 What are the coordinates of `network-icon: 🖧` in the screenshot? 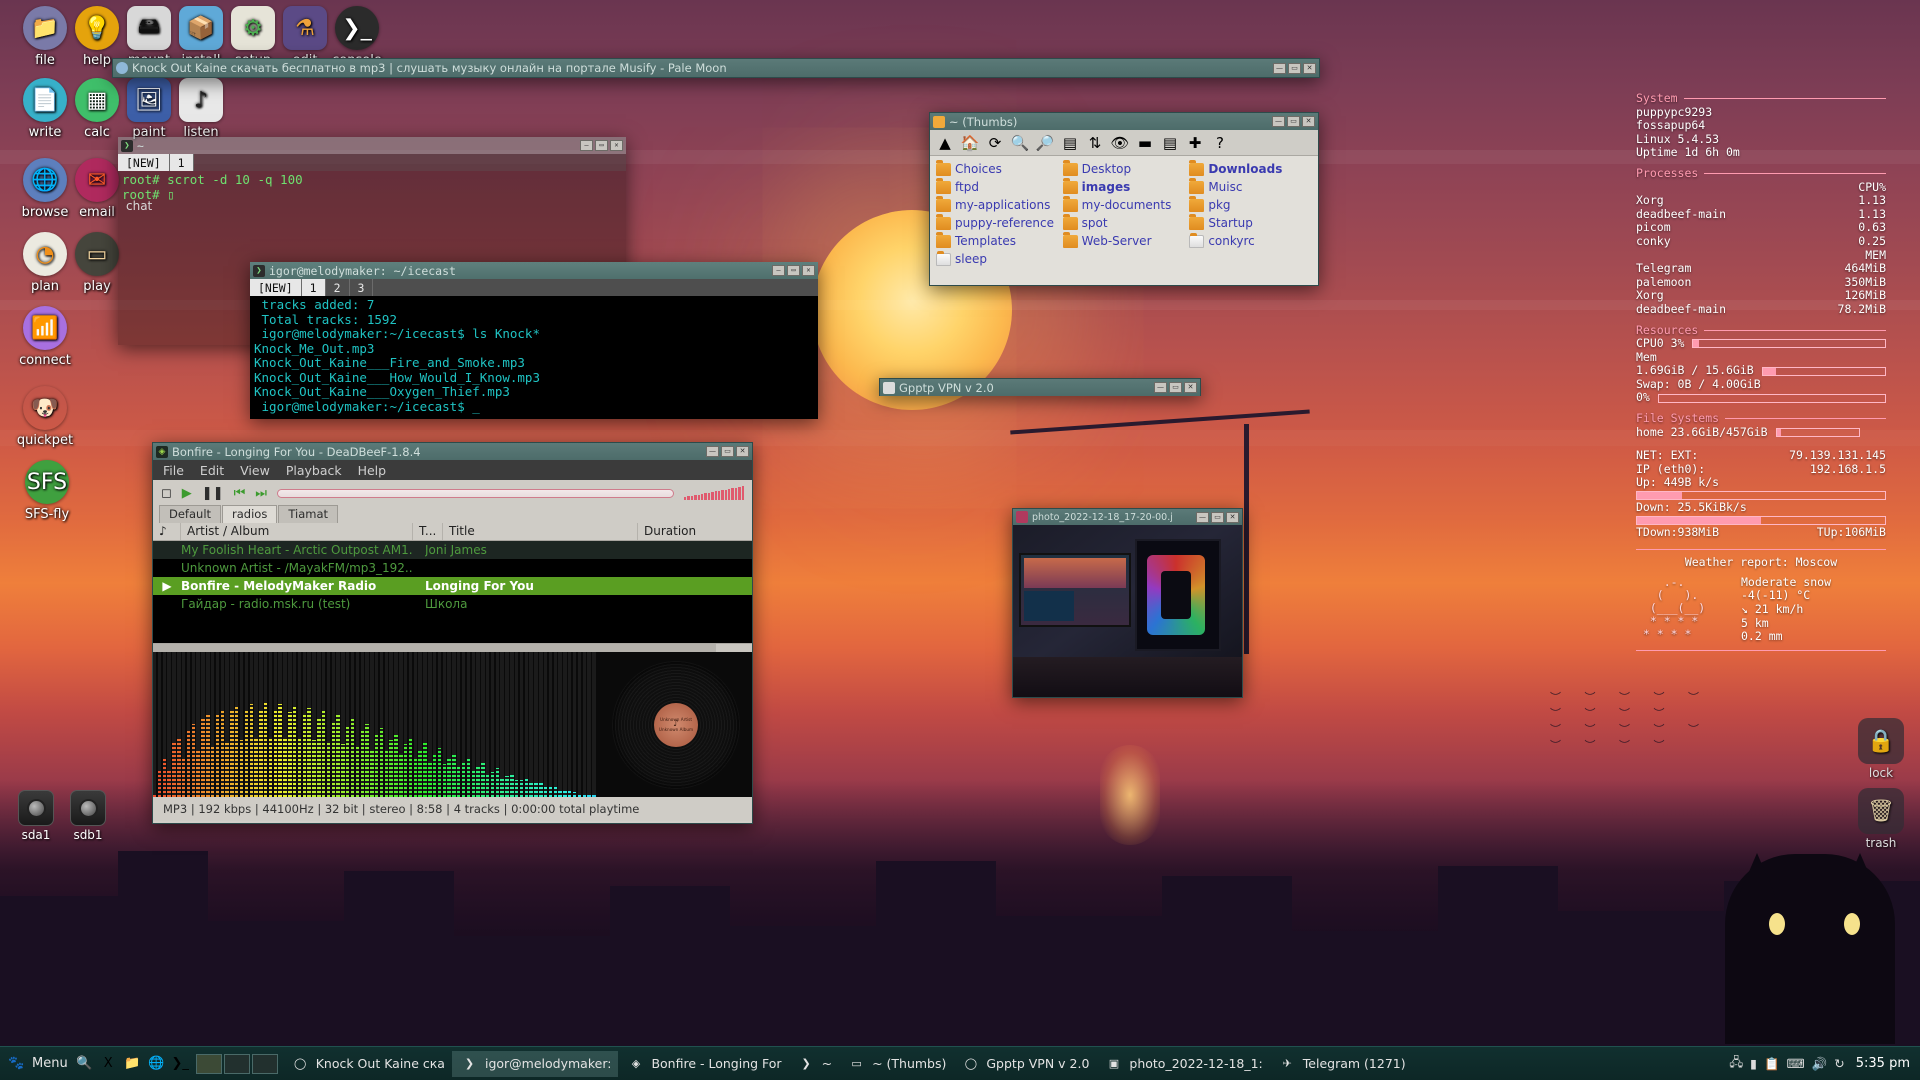 It's located at (1736, 1063).